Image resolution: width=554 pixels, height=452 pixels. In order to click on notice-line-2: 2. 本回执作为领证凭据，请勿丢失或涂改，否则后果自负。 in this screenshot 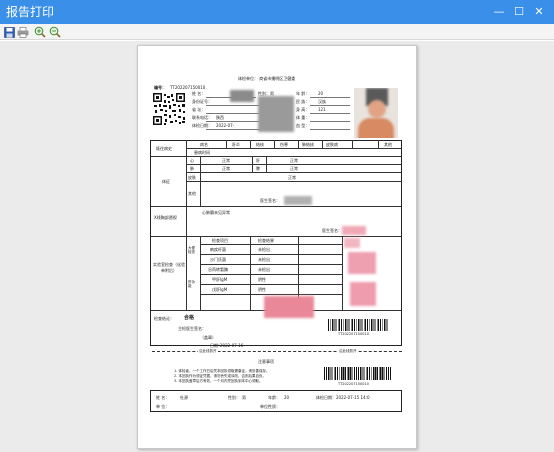, I will do `click(220, 376)`.